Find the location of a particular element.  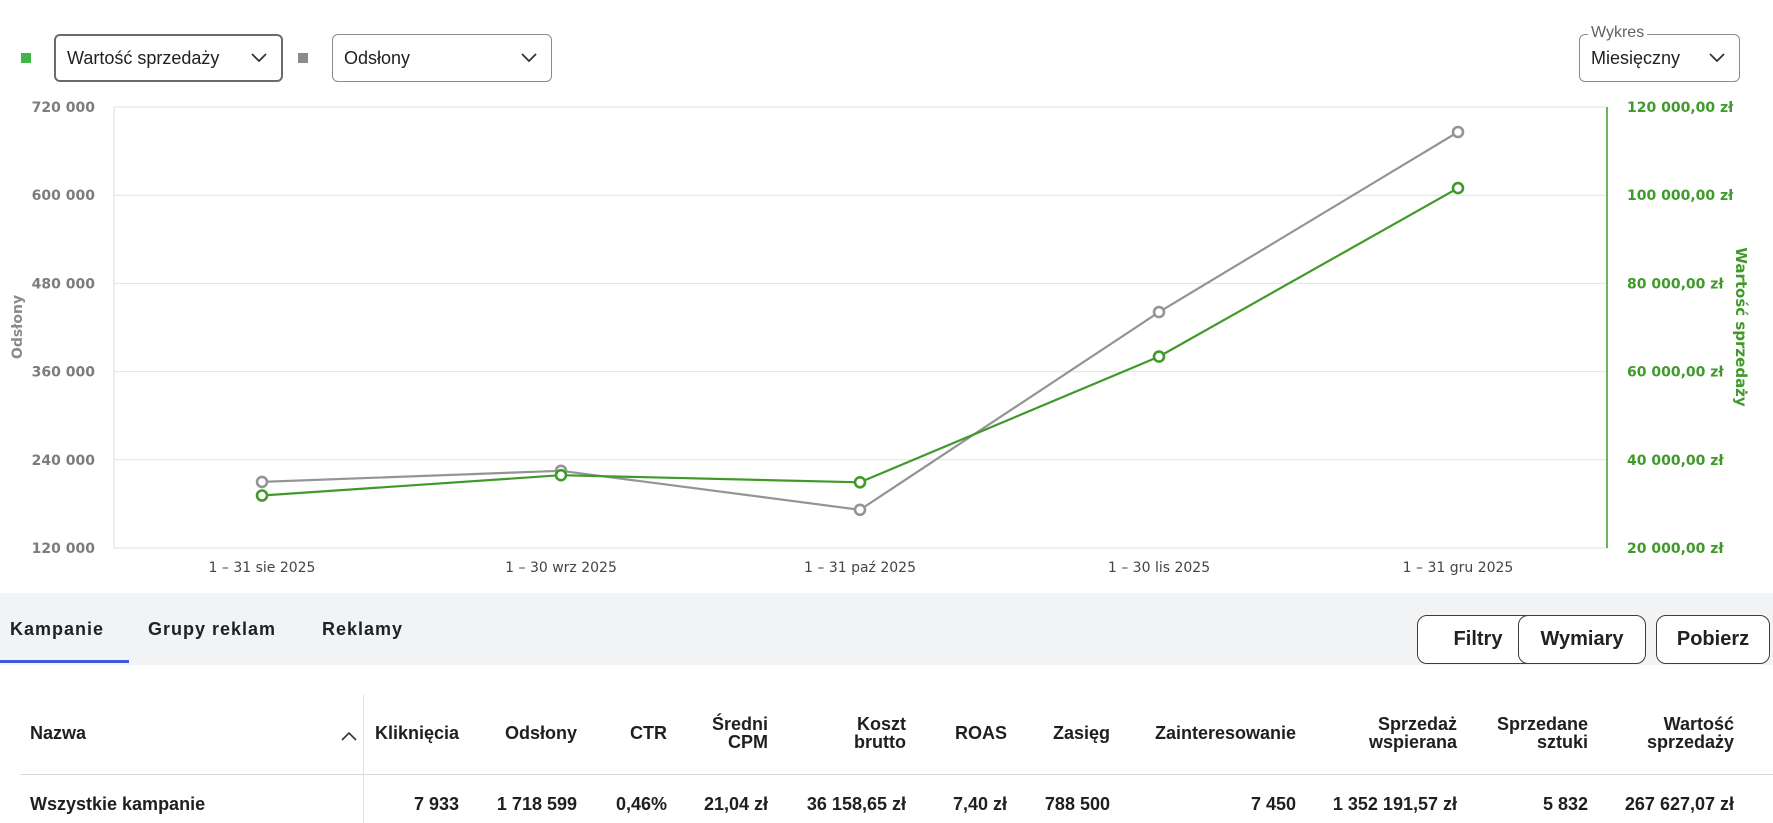

tab-campaigns: Kampanie is located at coordinates (64, 629).